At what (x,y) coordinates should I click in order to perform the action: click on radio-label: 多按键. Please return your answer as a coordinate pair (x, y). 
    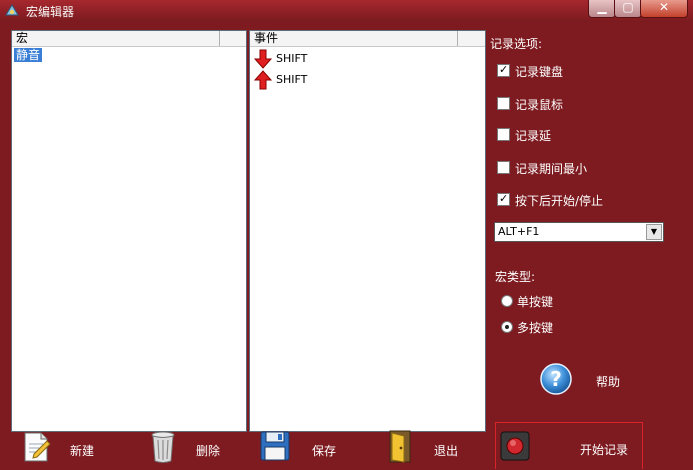
    Looking at the image, I should click on (535, 328).